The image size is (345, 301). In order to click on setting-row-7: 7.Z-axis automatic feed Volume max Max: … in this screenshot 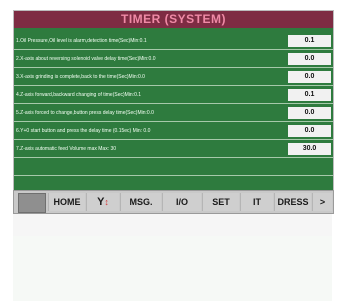, I will do `click(173, 149)`.